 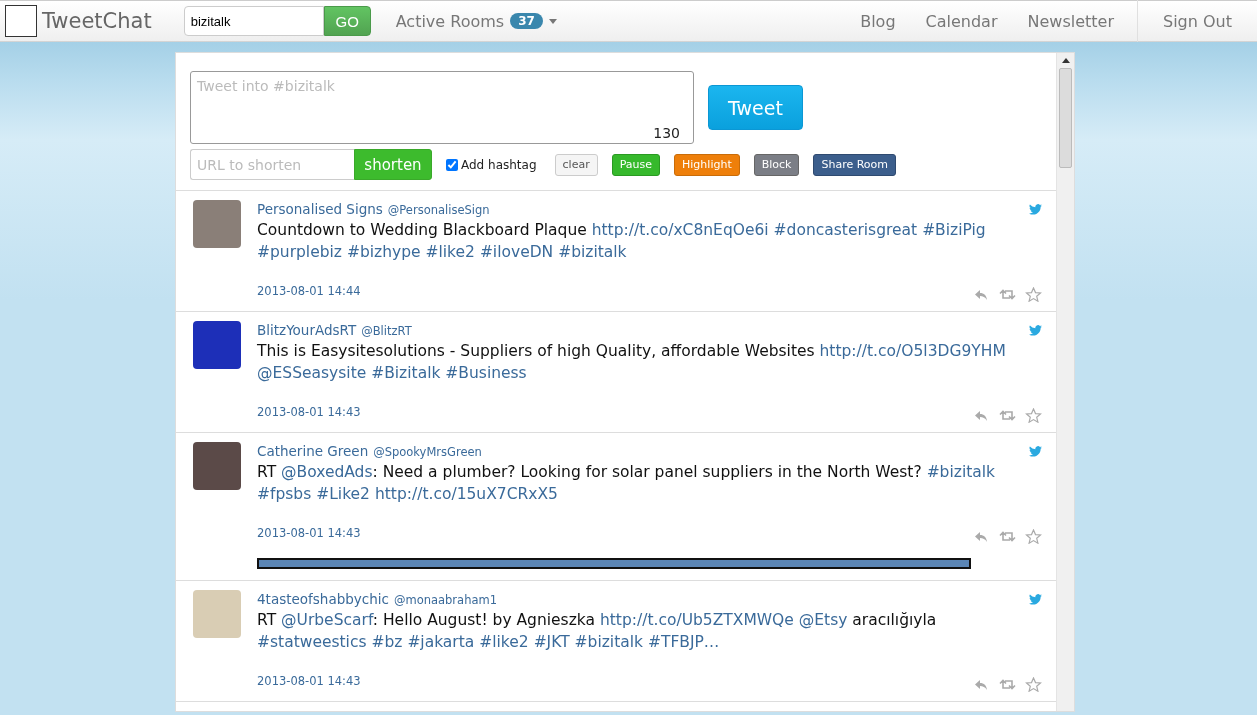 I want to click on tweet-link: #statweestics, so click(x=312, y=642).